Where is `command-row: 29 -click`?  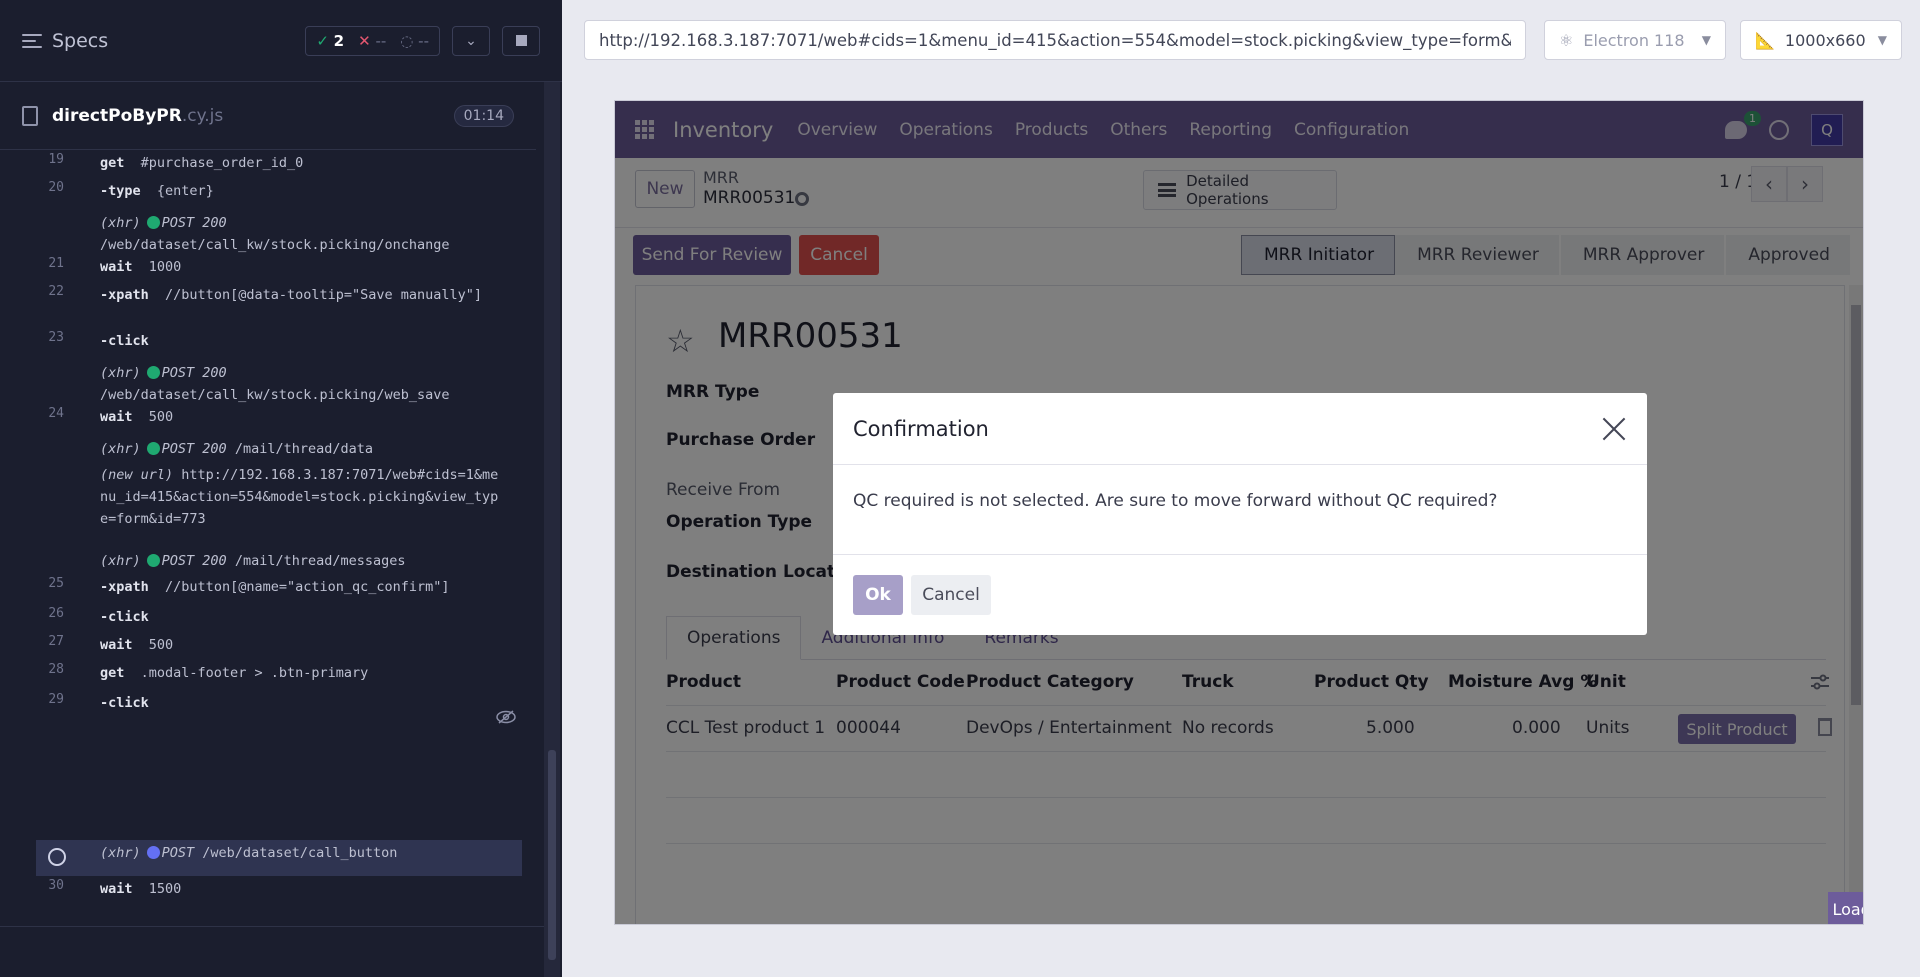
command-row: 29 -click is located at coordinates (279, 703).